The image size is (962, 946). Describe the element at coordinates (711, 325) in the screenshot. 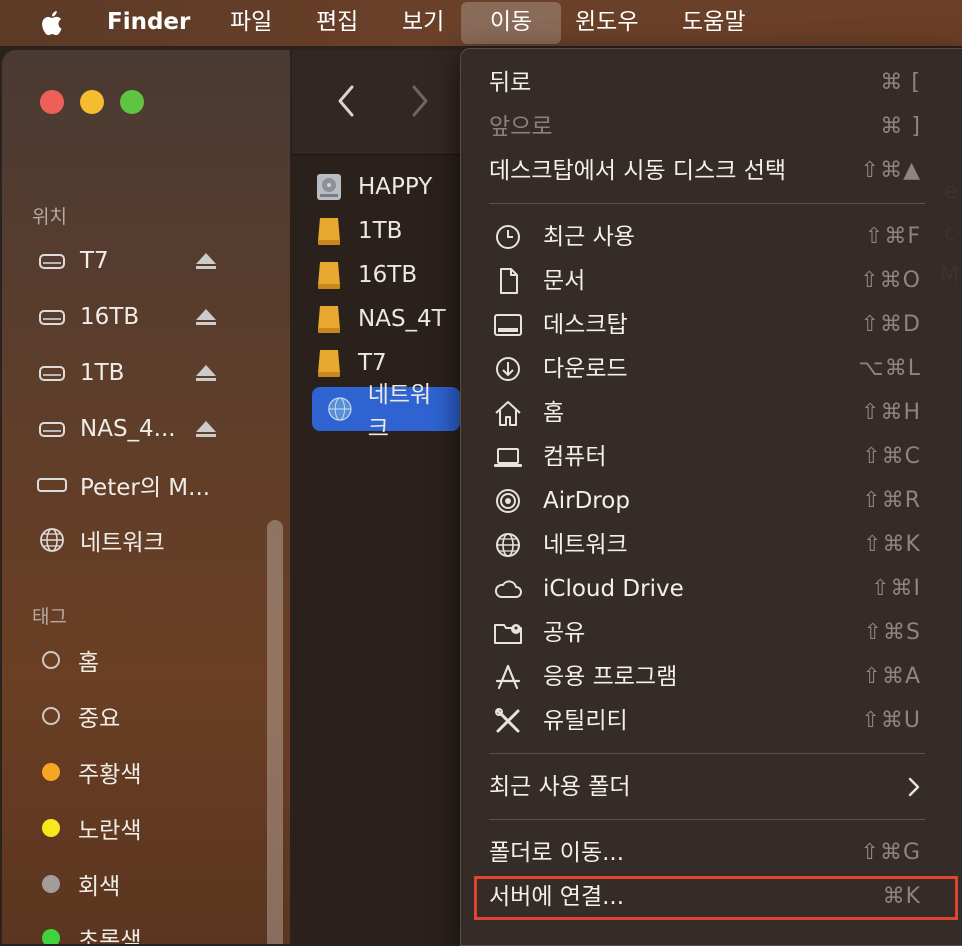

I see `menu-item-desktop: 데스크탑 ⇧⌘D` at that location.